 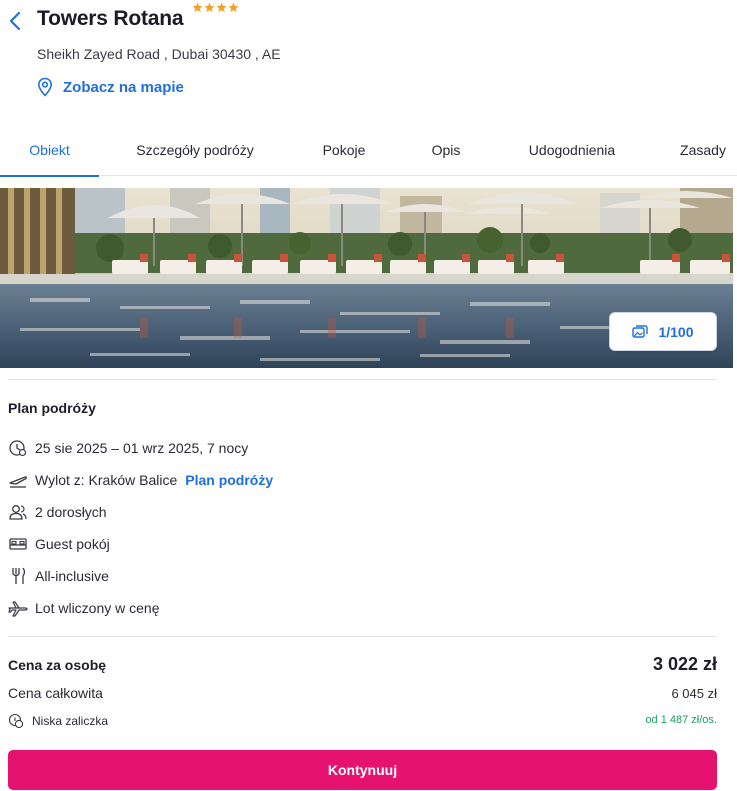 What do you see at coordinates (681, 720) in the screenshot?
I see `low-deposit-value: od 1 487 zł/os.` at bounding box center [681, 720].